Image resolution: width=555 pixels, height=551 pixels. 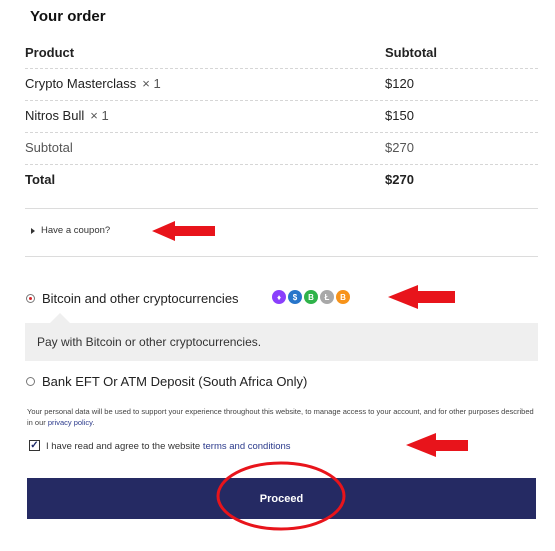 I want to click on coupon-toggle: Have a coupon?, so click(x=70, y=230).